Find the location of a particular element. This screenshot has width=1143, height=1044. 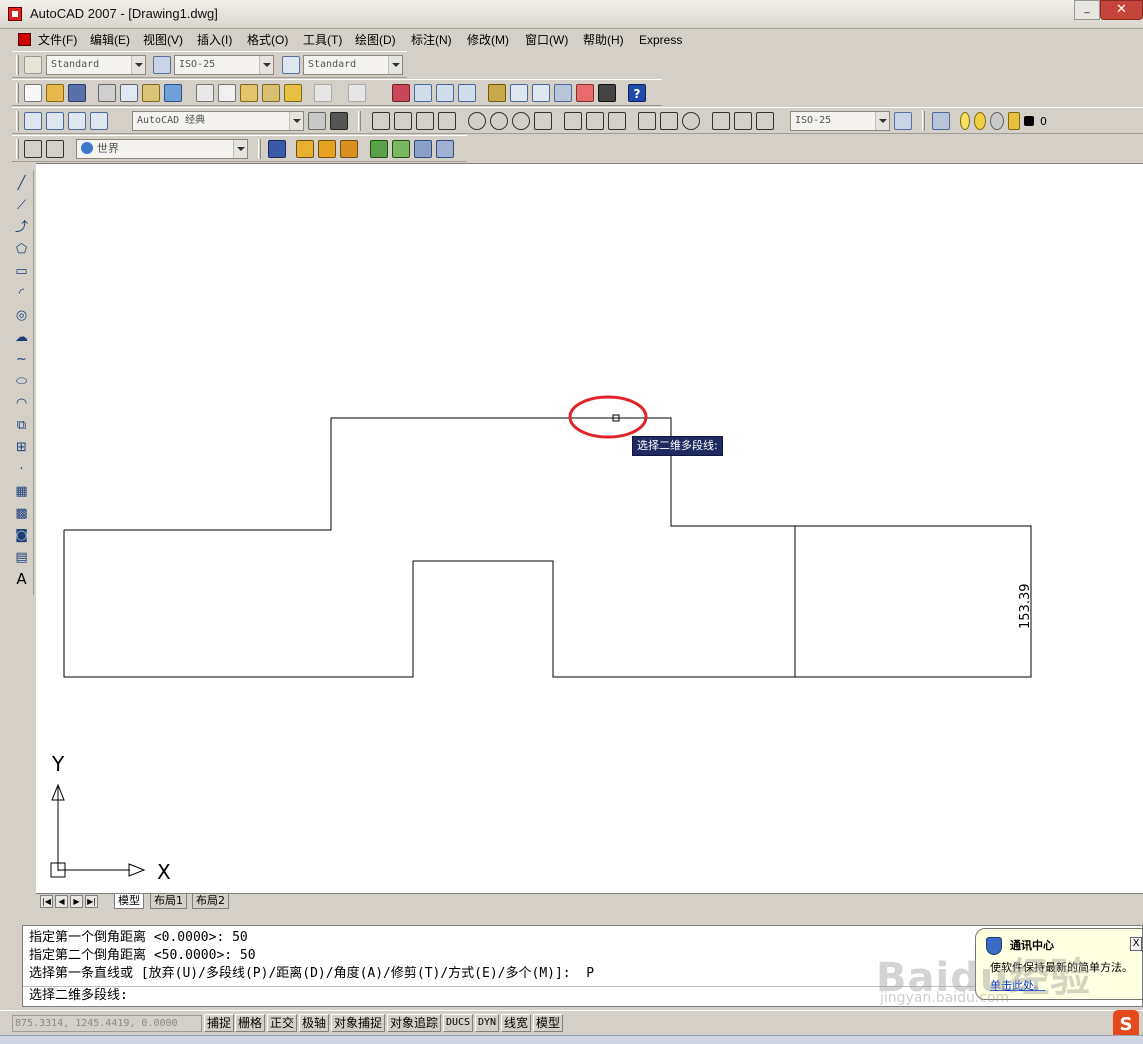

leader-icon is located at coordinates (647, 121).